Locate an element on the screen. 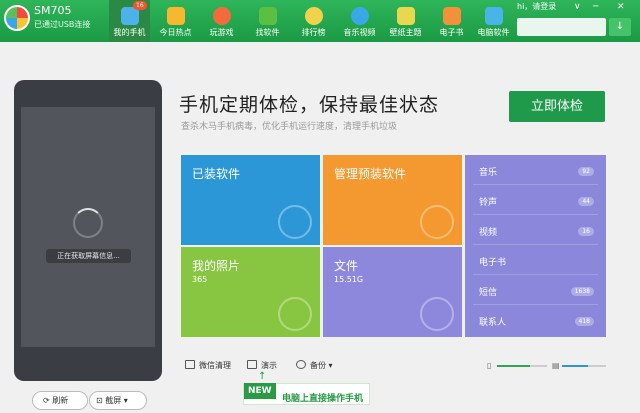 This screenshot has height=413, width=640. app-store-icon is located at coordinates (267, 16).